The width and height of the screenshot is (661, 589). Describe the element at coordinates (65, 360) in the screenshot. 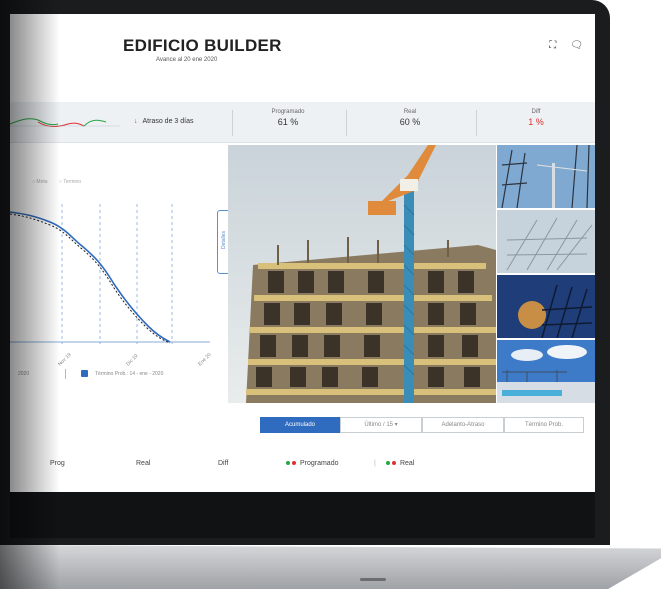

I see `svg-text: Nov 19` at that location.